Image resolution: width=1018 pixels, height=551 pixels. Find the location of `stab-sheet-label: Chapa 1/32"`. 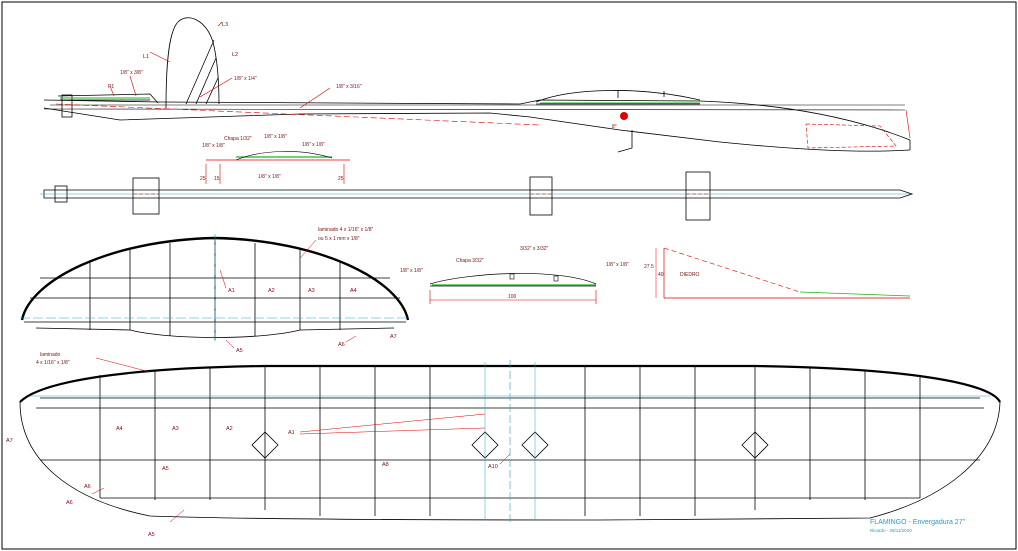

stab-sheet-label: Chapa 1/32" is located at coordinates (238, 139).